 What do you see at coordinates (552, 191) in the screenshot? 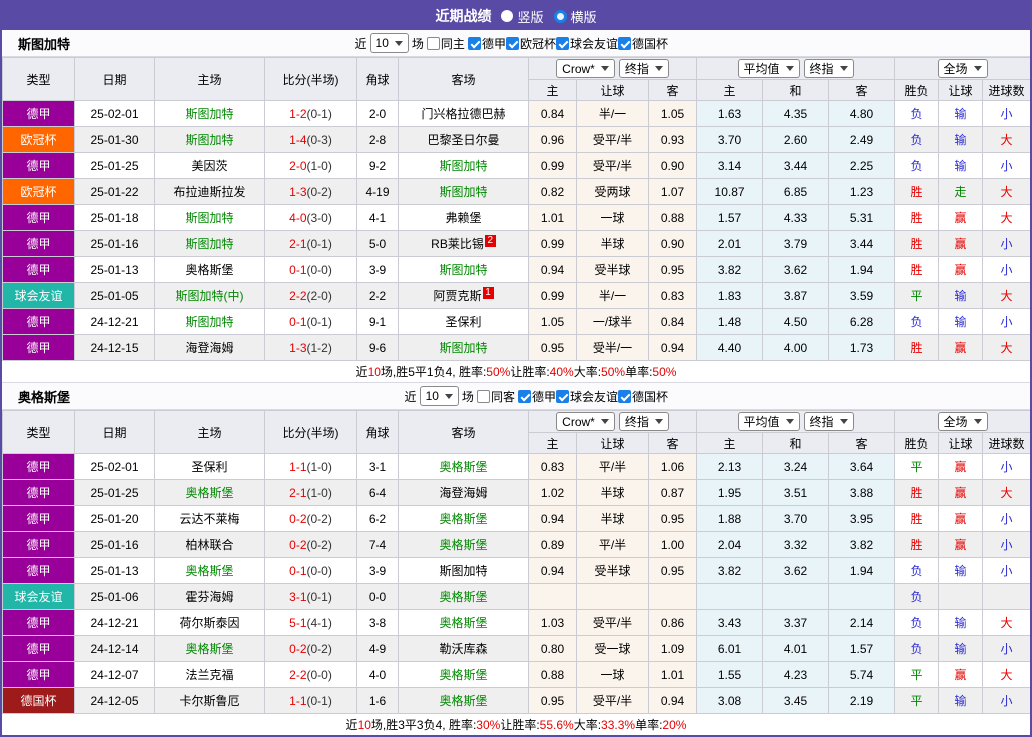
I see `odds-home: 0.82` at bounding box center [552, 191].